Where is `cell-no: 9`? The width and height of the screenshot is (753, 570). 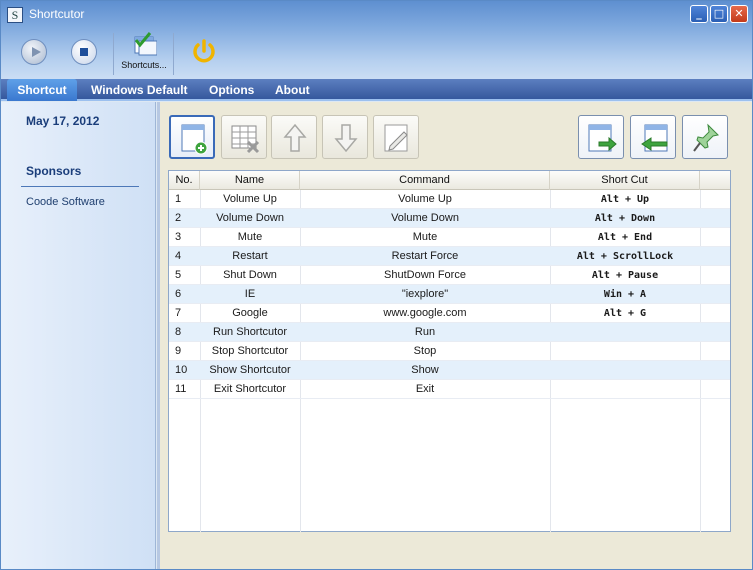
cell-no: 9 is located at coordinates (178, 351).